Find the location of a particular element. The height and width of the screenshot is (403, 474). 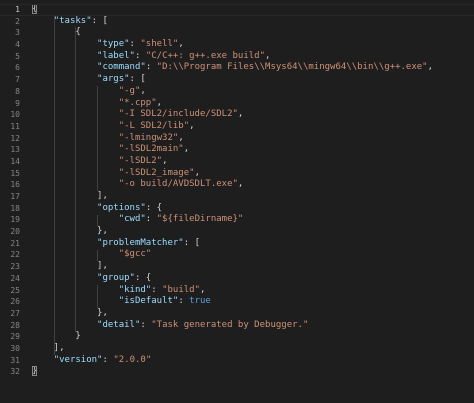

code-token: "-g" is located at coordinates (129, 90).